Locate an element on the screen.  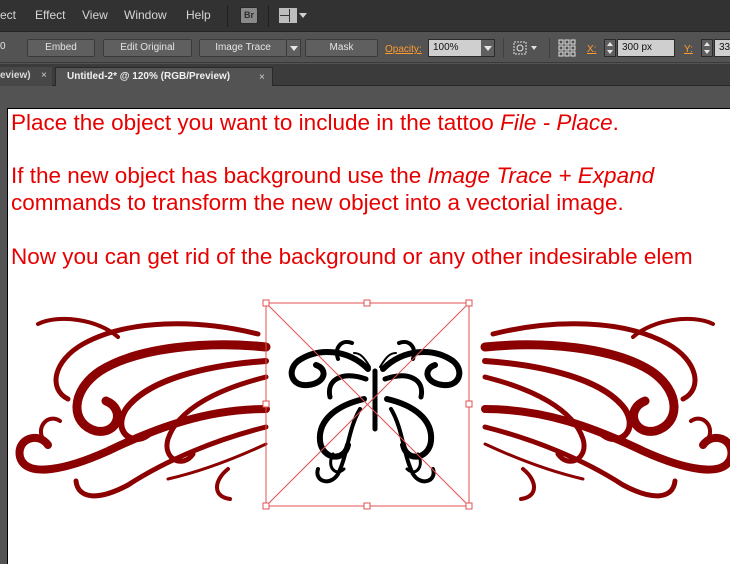
left-scroll-ornament is located at coordinates (143, 408).